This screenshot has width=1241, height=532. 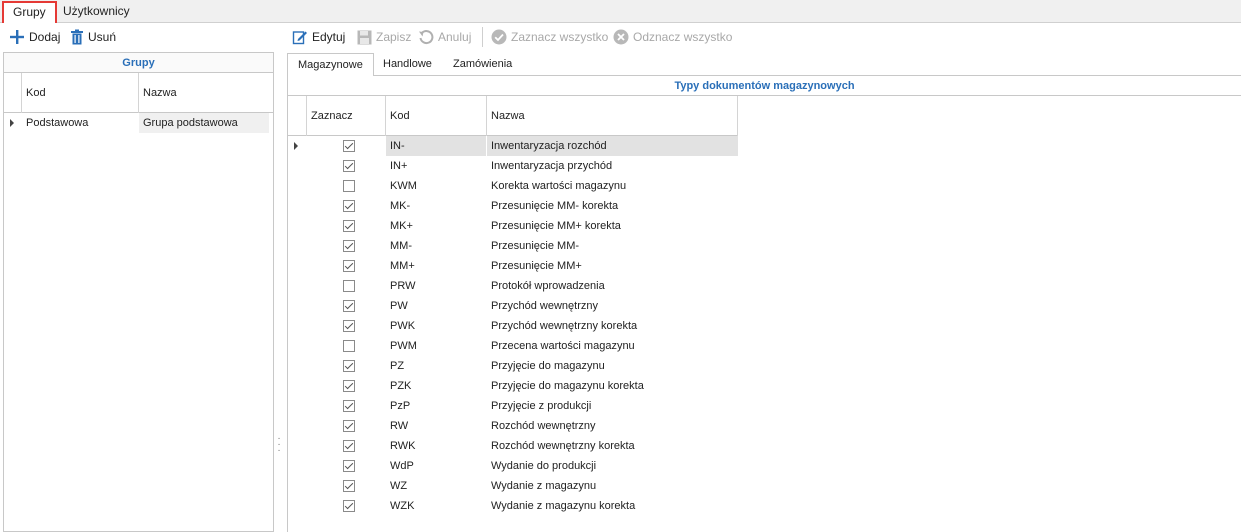 What do you see at coordinates (384, 37) in the screenshot?
I see `save-button: Zapisz` at bounding box center [384, 37].